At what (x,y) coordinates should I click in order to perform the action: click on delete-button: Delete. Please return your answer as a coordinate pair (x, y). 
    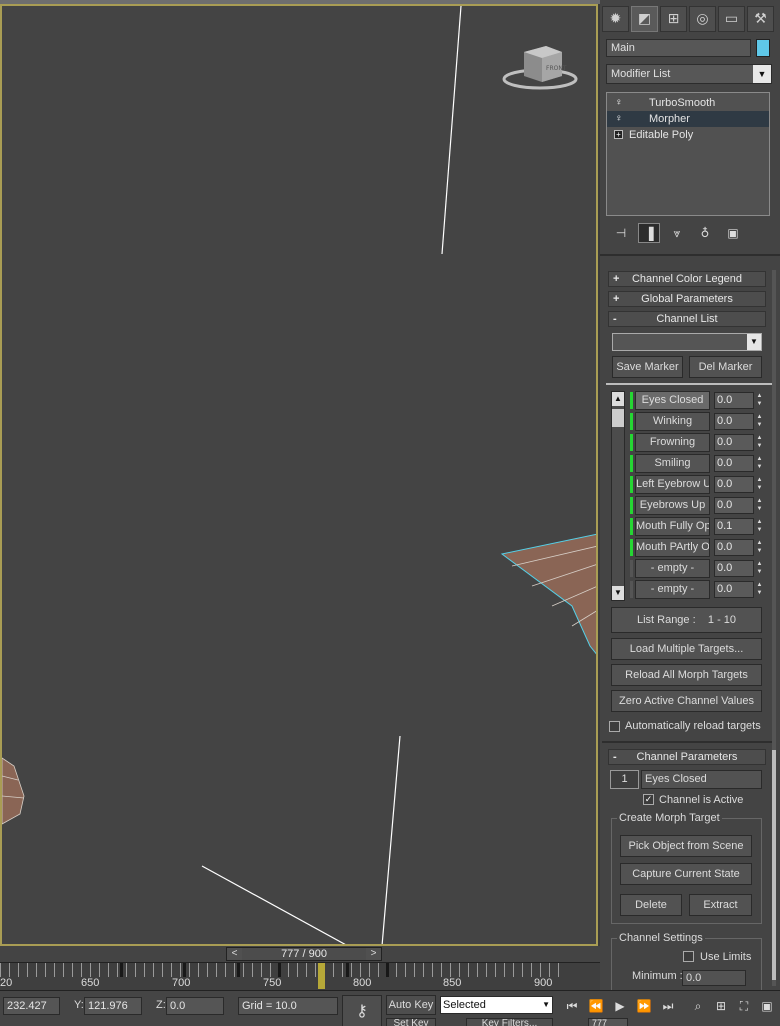
    Looking at the image, I should click on (651, 905).